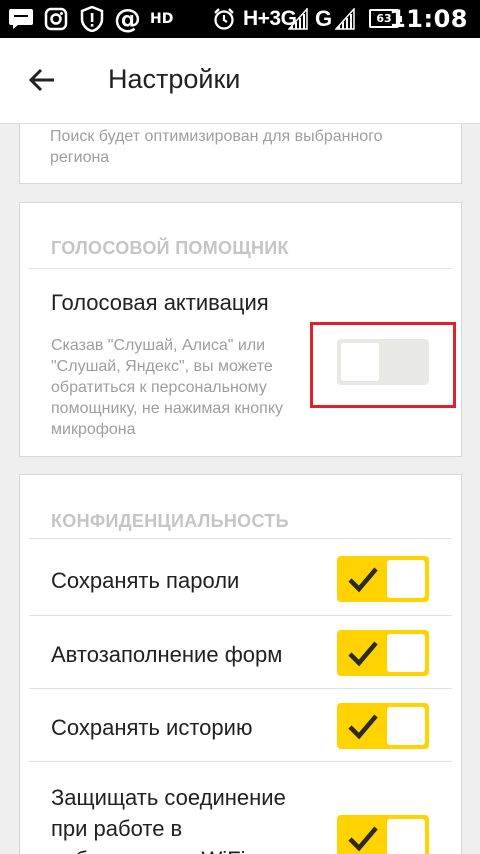 Image resolution: width=480 pixels, height=854 pixels. Describe the element at coordinates (383, 834) in the screenshot. I see `secure-wifi-toggle` at that location.